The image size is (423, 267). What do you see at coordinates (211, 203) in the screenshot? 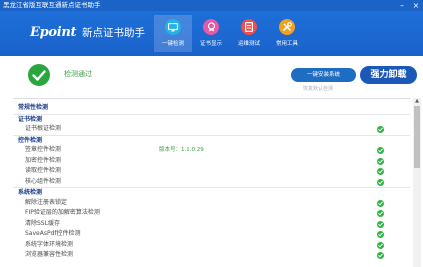
I see `check-item-row: 解除注册表锁定` at bounding box center [211, 203].